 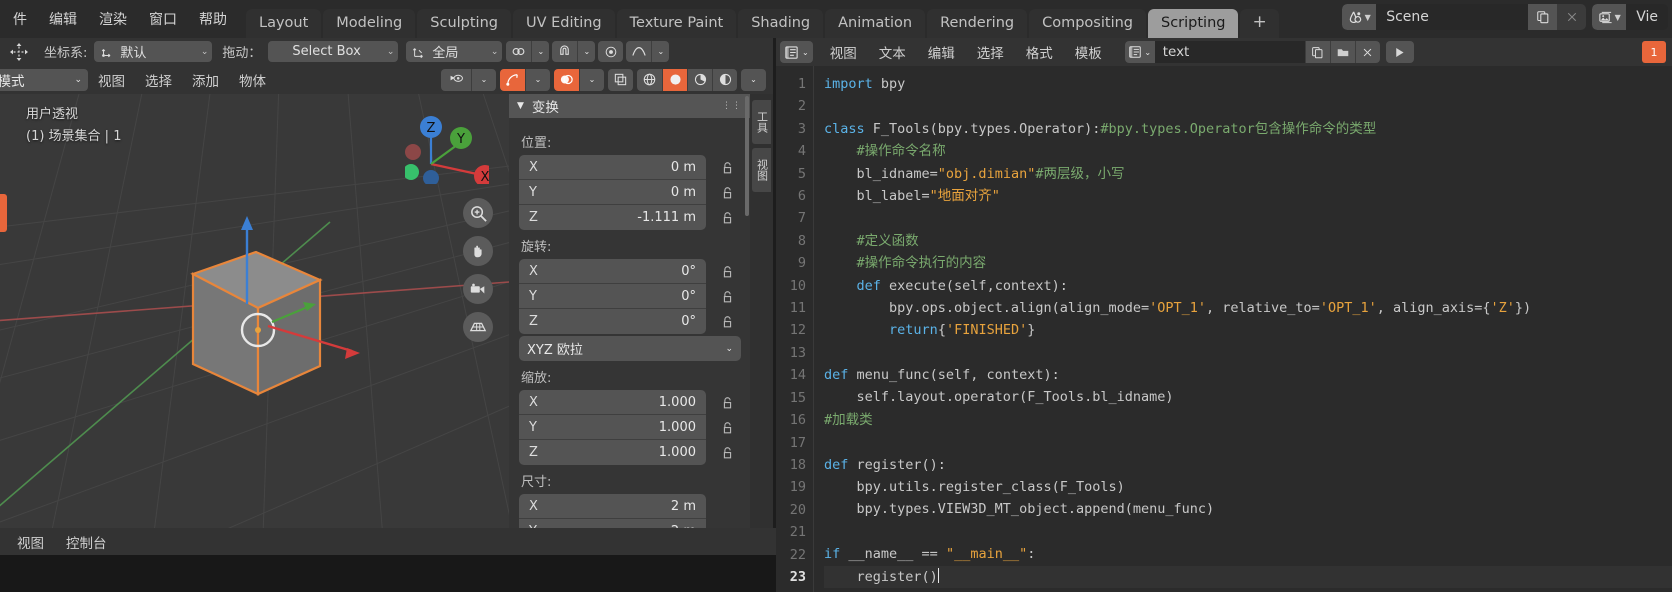 I want to click on code-line: return{'FINISHED'}, so click(x=1248, y=330).